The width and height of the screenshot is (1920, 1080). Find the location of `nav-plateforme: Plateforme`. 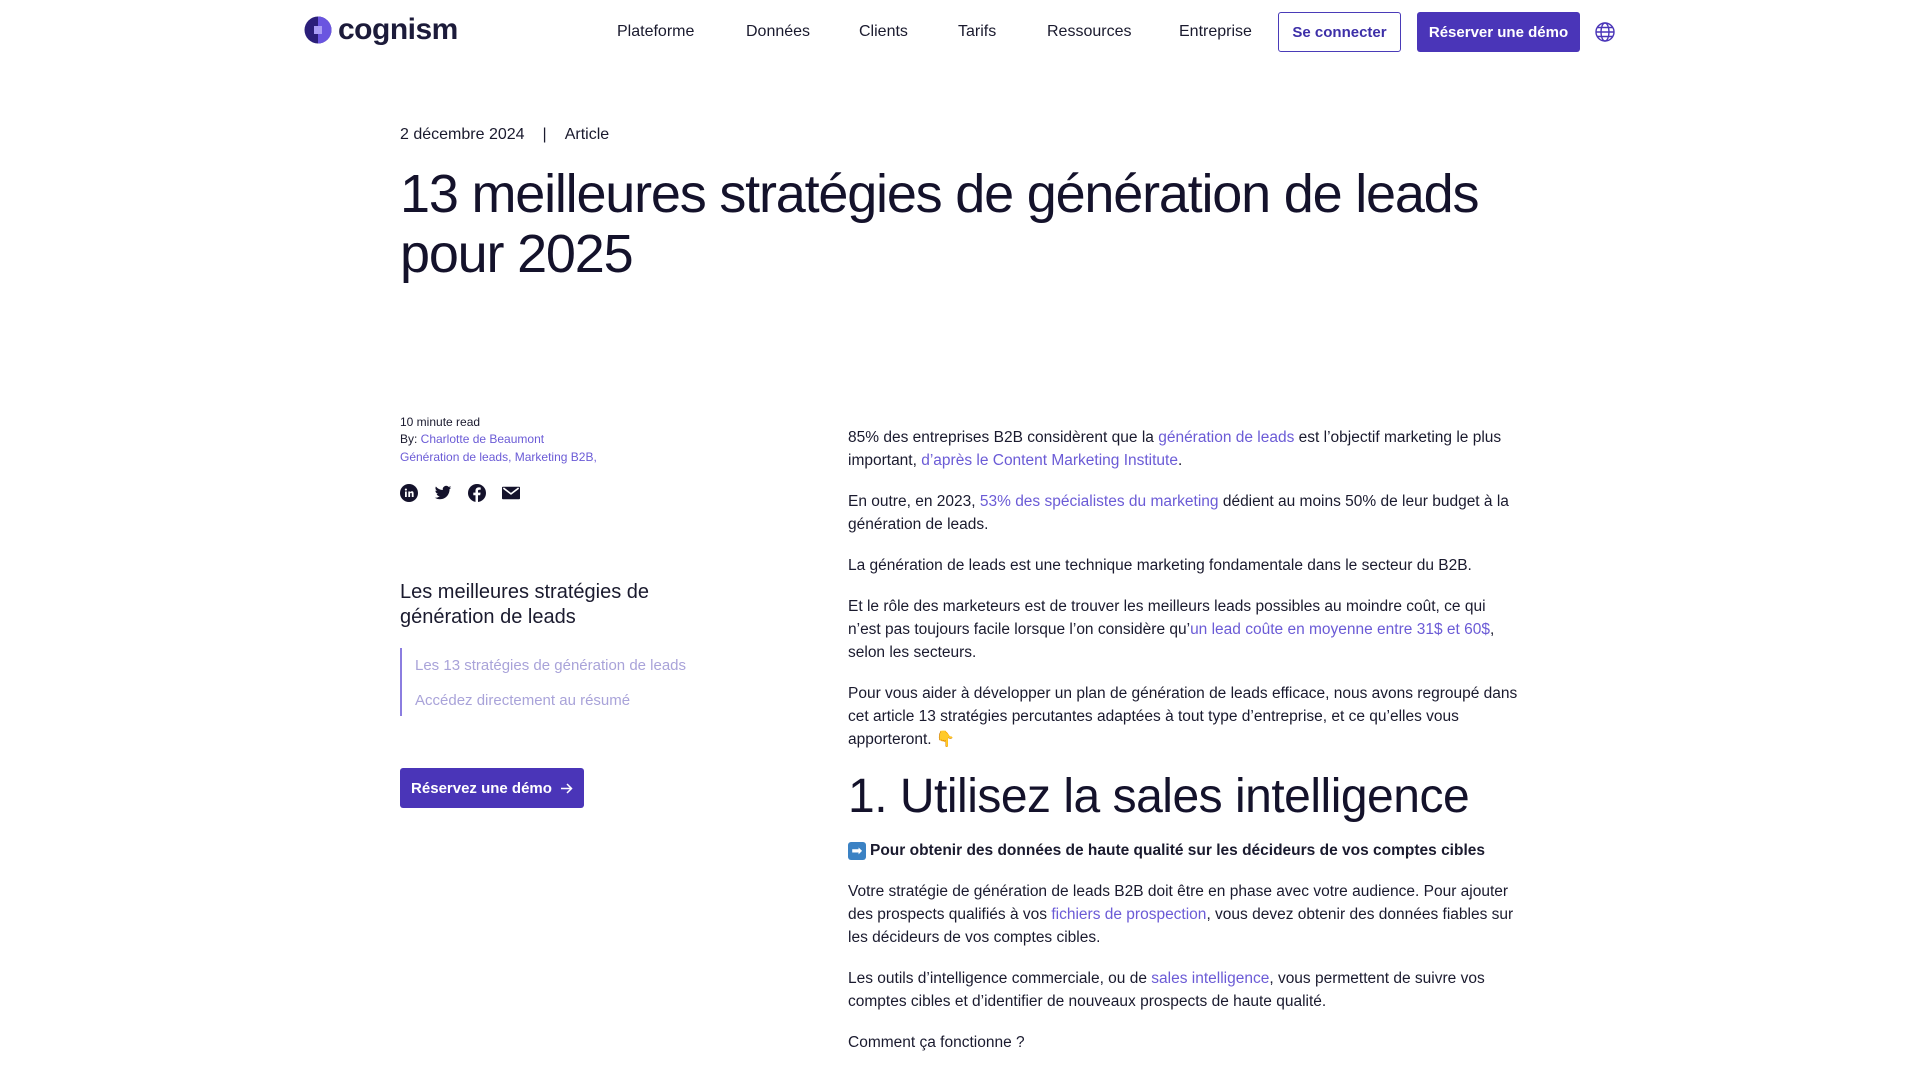

nav-plateforme: Plateforme is located at coordinates (655, 32).